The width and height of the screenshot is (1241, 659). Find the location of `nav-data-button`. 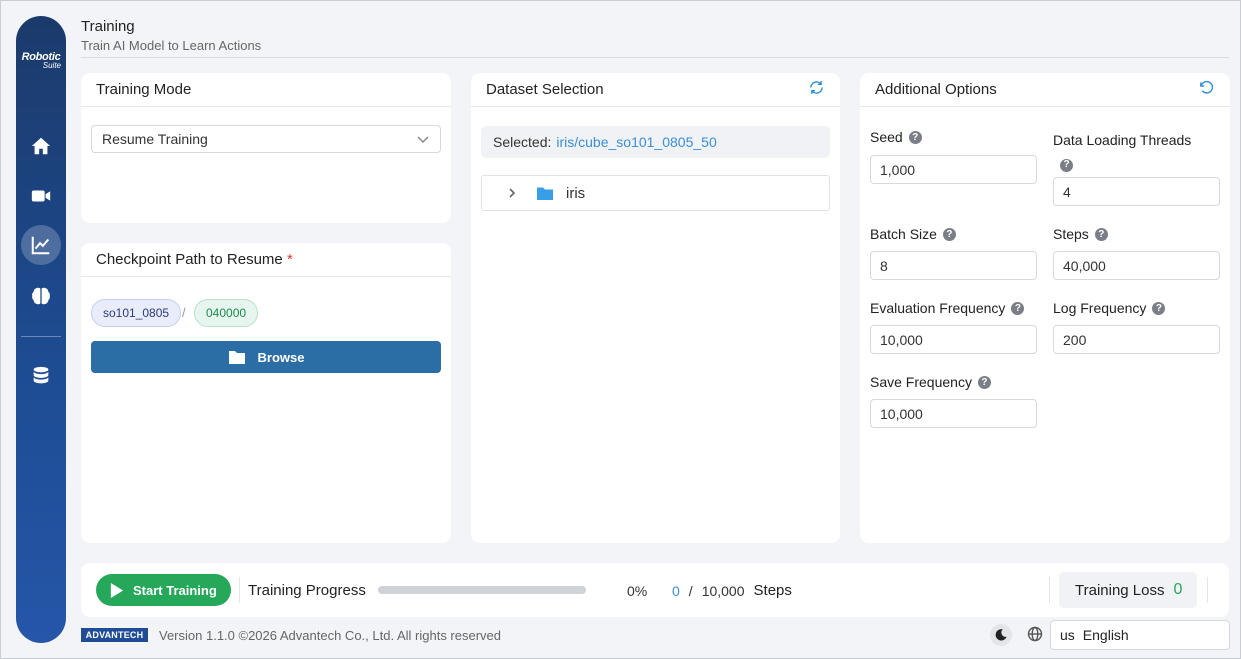

nav-data-button is located at coordinates (41, 376).